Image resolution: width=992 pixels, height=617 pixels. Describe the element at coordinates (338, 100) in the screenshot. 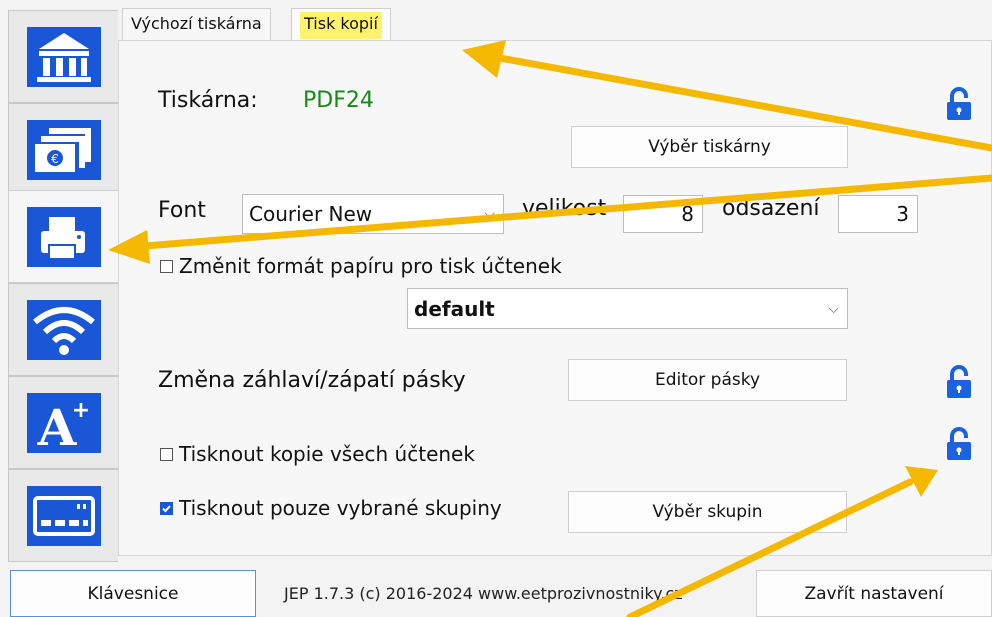

I see `printer-name: PDF24` at that location.